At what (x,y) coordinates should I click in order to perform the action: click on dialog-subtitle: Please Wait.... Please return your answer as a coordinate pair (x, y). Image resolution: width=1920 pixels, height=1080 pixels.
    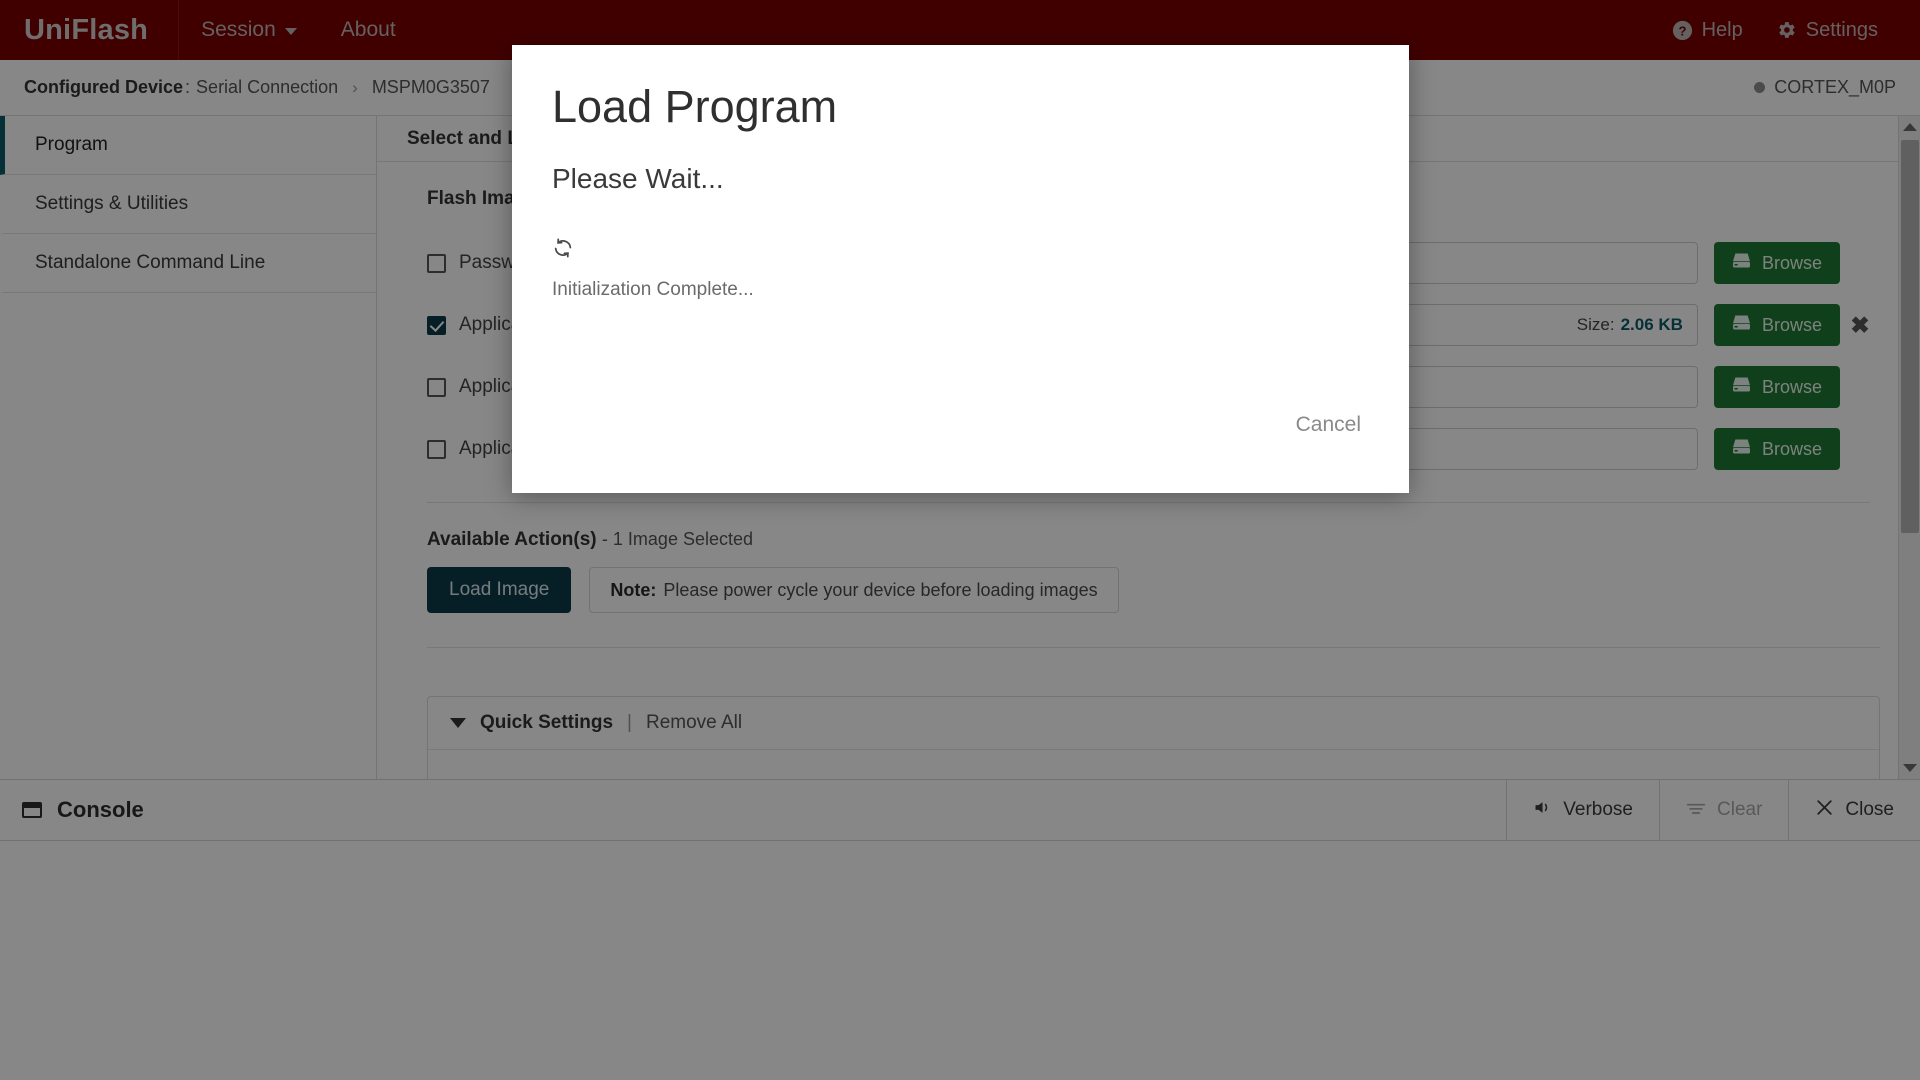
    Looking at the image, I should click on (638, 179).